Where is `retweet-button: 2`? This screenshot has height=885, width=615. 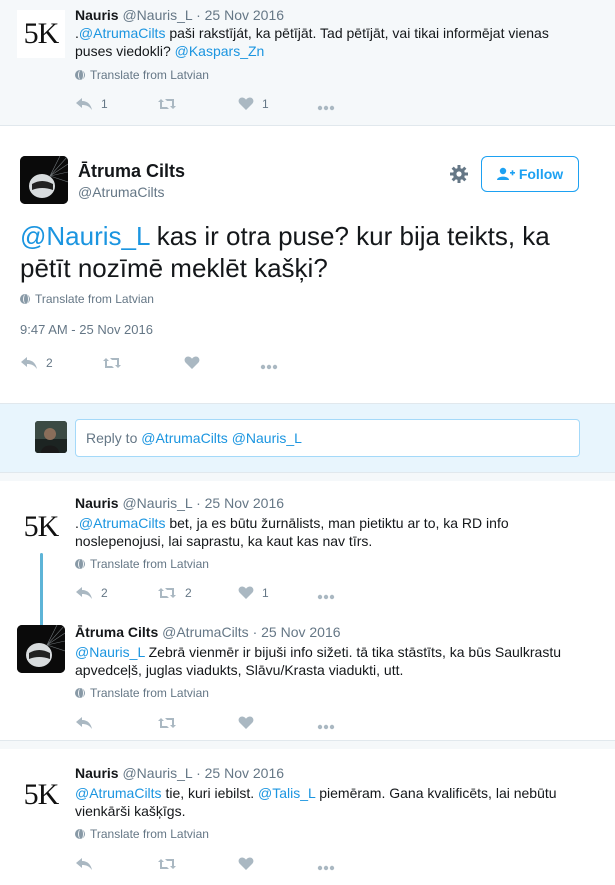 retweet-button: 2 is located at coordinates (174, 592).